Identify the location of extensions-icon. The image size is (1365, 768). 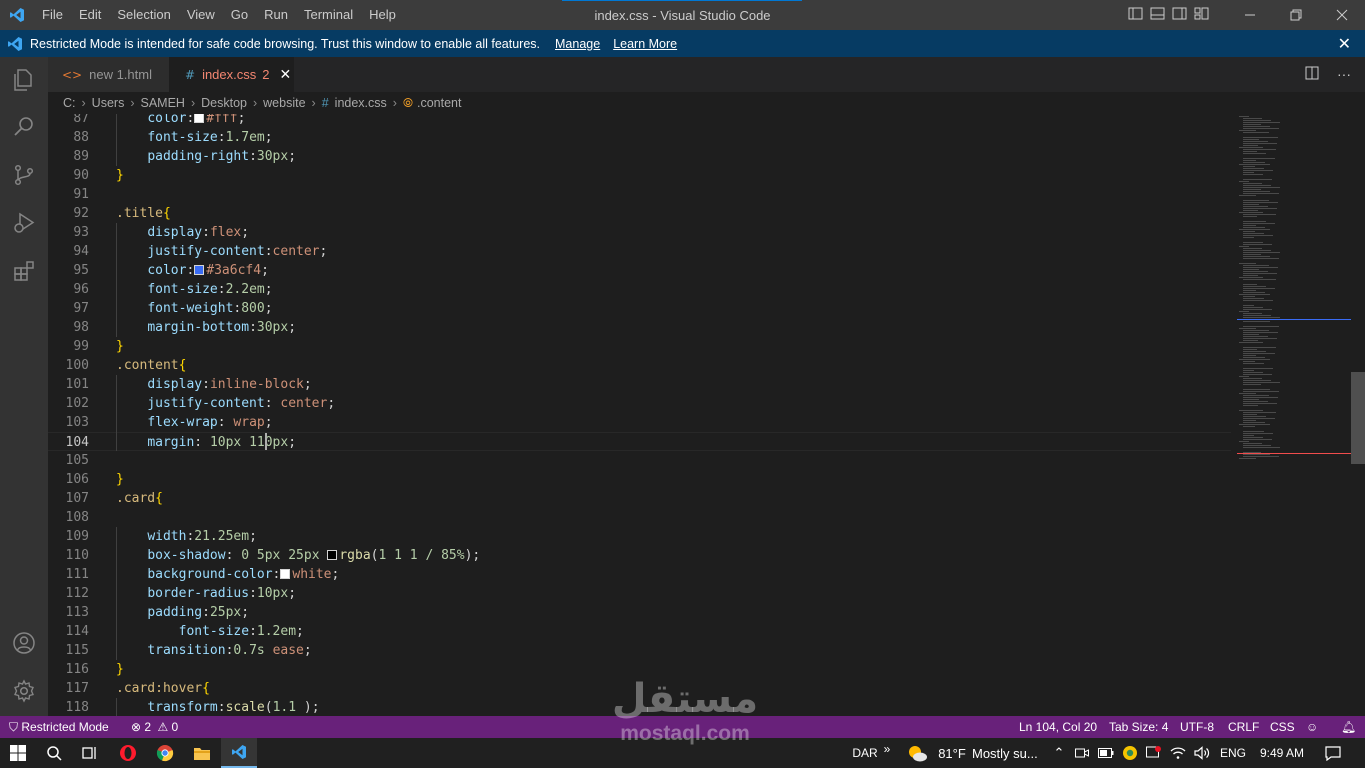
(24, 271).